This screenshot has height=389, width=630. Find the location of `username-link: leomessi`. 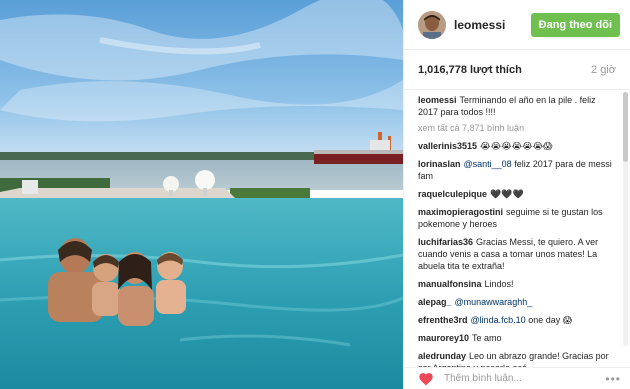

username-link: leomessi is located at coordinates (492, 25).